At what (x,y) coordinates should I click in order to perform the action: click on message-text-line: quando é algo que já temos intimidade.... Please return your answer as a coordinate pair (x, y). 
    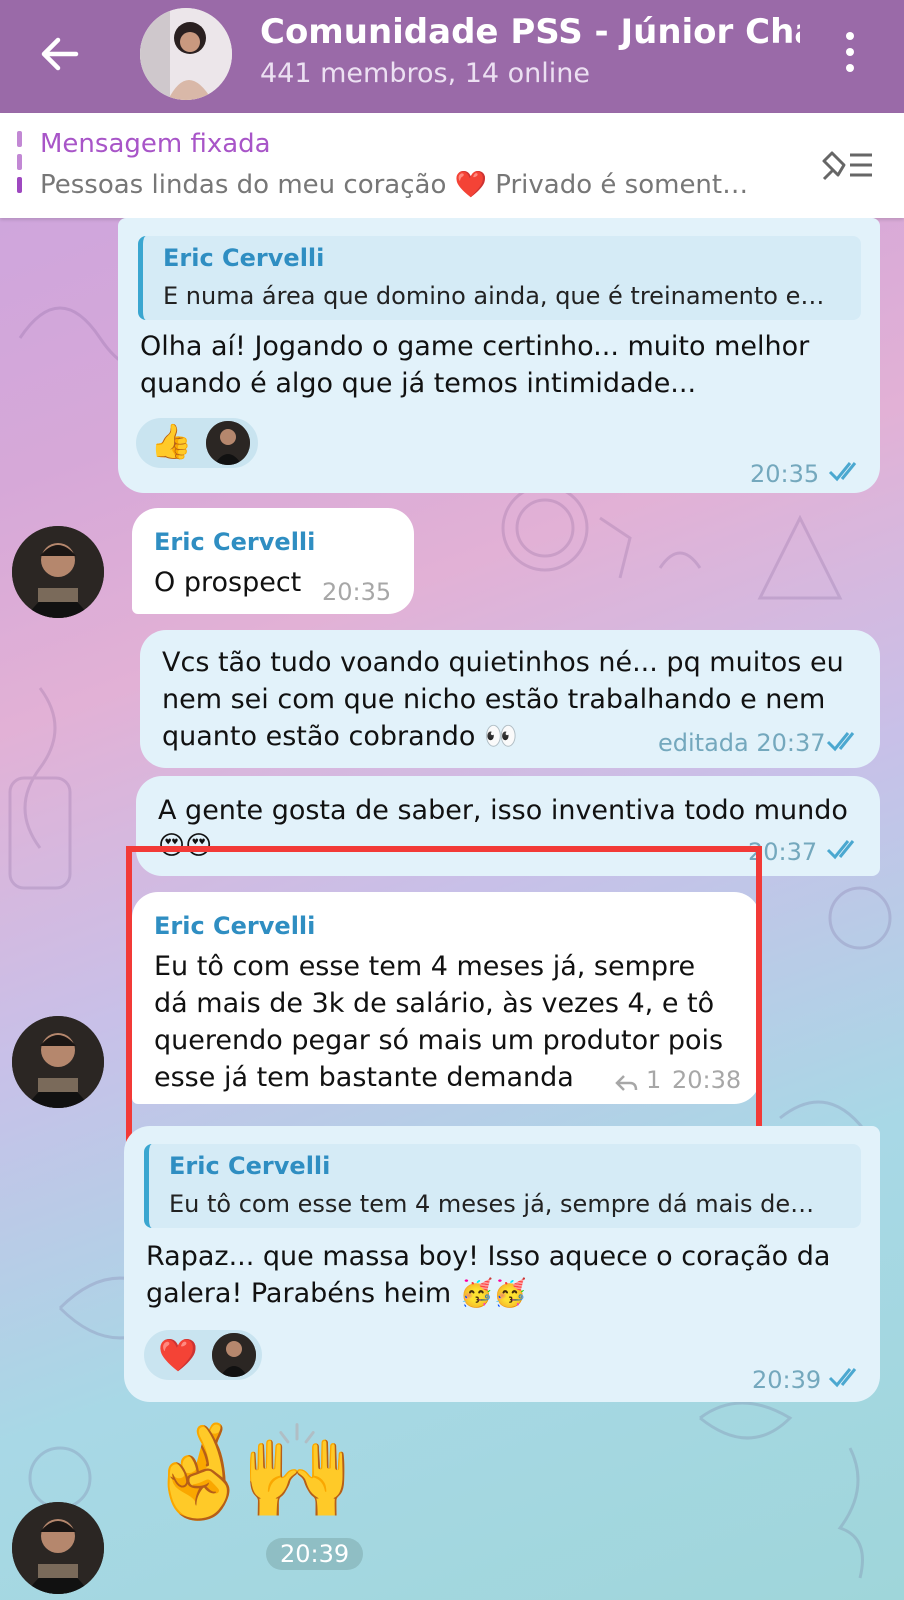
    Looking at the image, I should click on (418, 383).